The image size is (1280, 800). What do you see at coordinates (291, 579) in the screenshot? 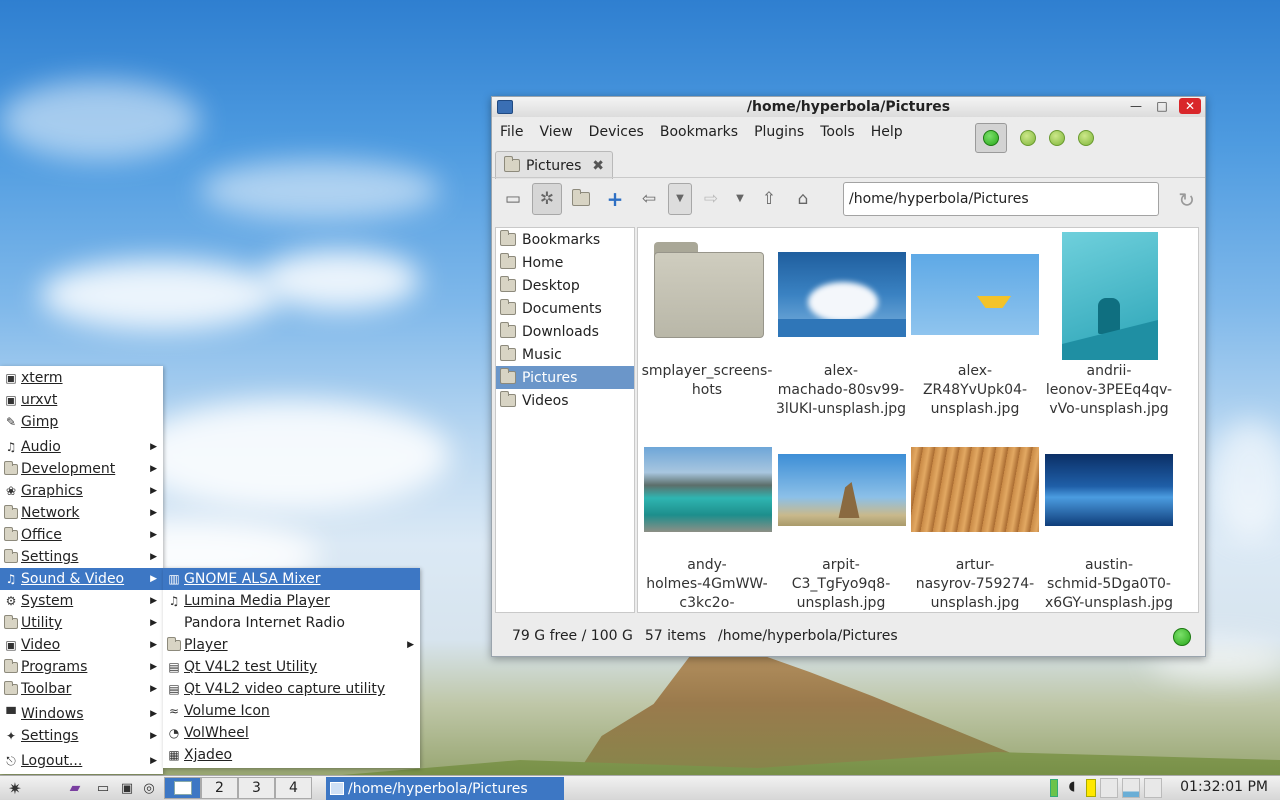
I see `menu-item-gnome-alsa-mixer: ▥ GNOME ALSA Mixer` at bounding box center [291, 579].